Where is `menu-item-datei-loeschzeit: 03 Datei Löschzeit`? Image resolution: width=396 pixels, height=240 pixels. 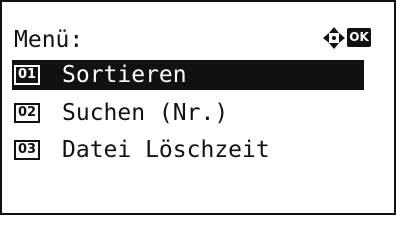 menu-item-datei-loeschzeit: 03 Datei Löschzeit is located at coordinates (141, 150).